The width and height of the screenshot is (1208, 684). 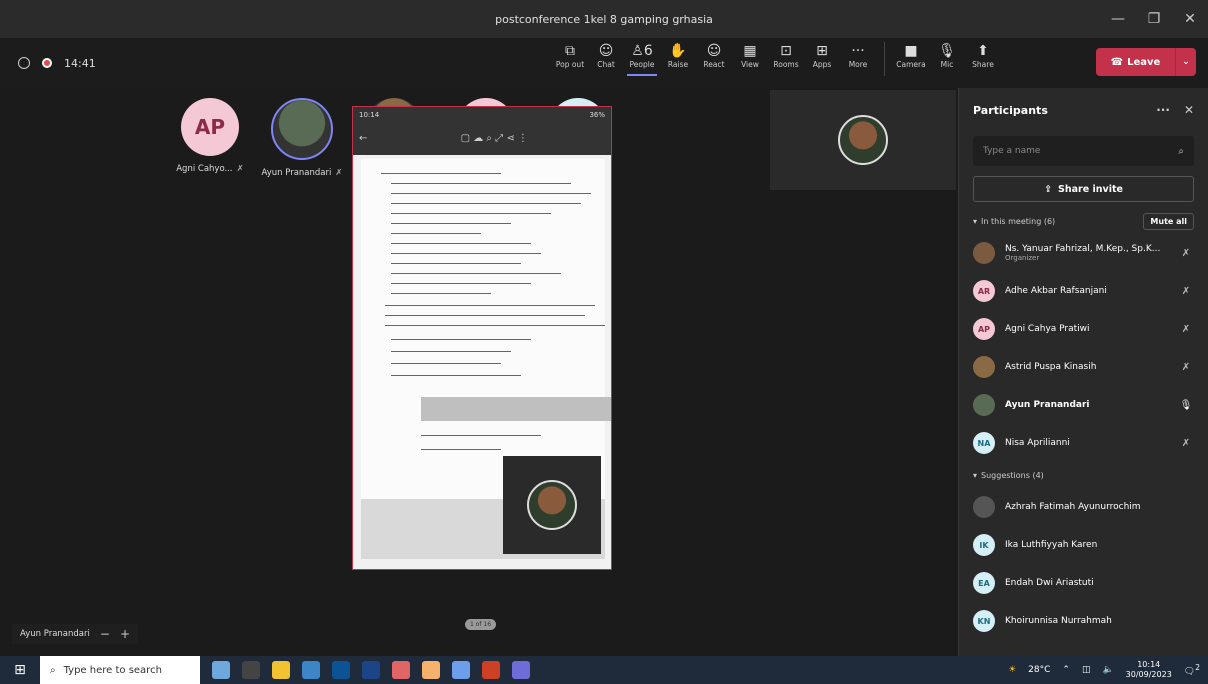 What do you see at coordinates (57, 63) in the screenshot?
I see `meeting-status: 14:41` at bounding box center [57, 63].